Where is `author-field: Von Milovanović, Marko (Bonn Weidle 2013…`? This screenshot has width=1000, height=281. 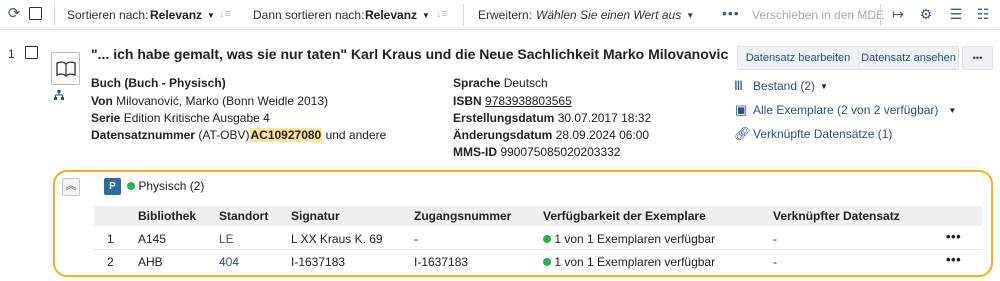 author-field: Von Milovanović, Marko (Bonn Weidle 2013… is located at coordinates (209, 101).